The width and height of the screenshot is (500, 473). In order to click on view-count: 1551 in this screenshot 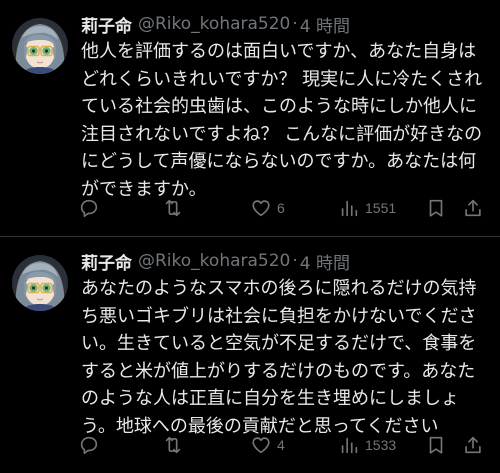, I will do `click(381, 208)`.